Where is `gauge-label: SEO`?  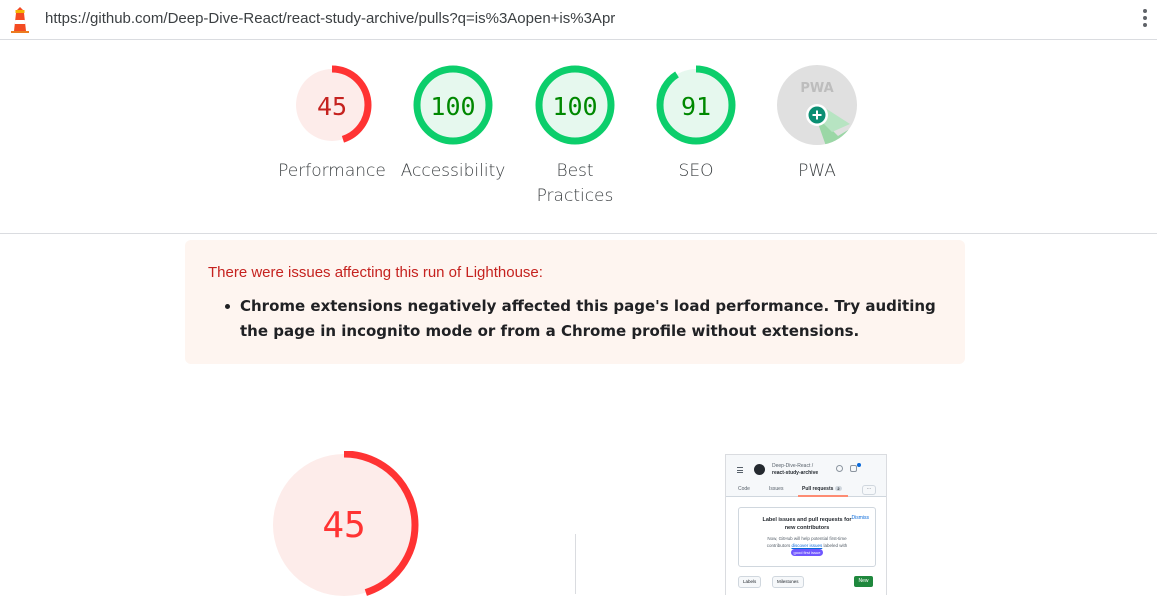 gauge-label: SEO is located at coordinates (696, 171).